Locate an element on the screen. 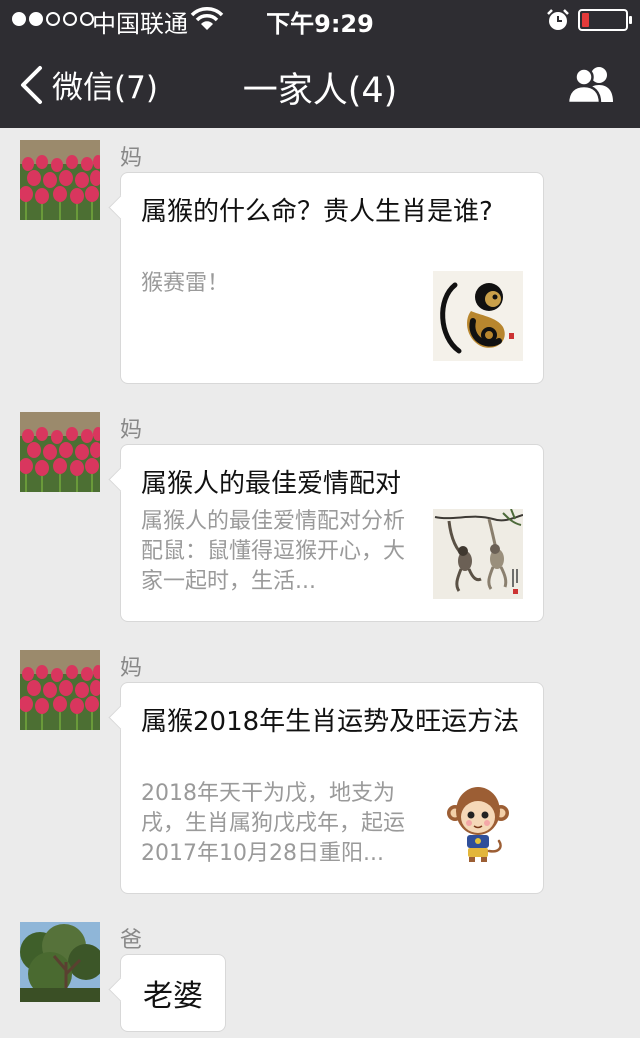 The height and width of the screenshot is (1038, 640). sender-name: 爸 is located at coordinates (131, 940).